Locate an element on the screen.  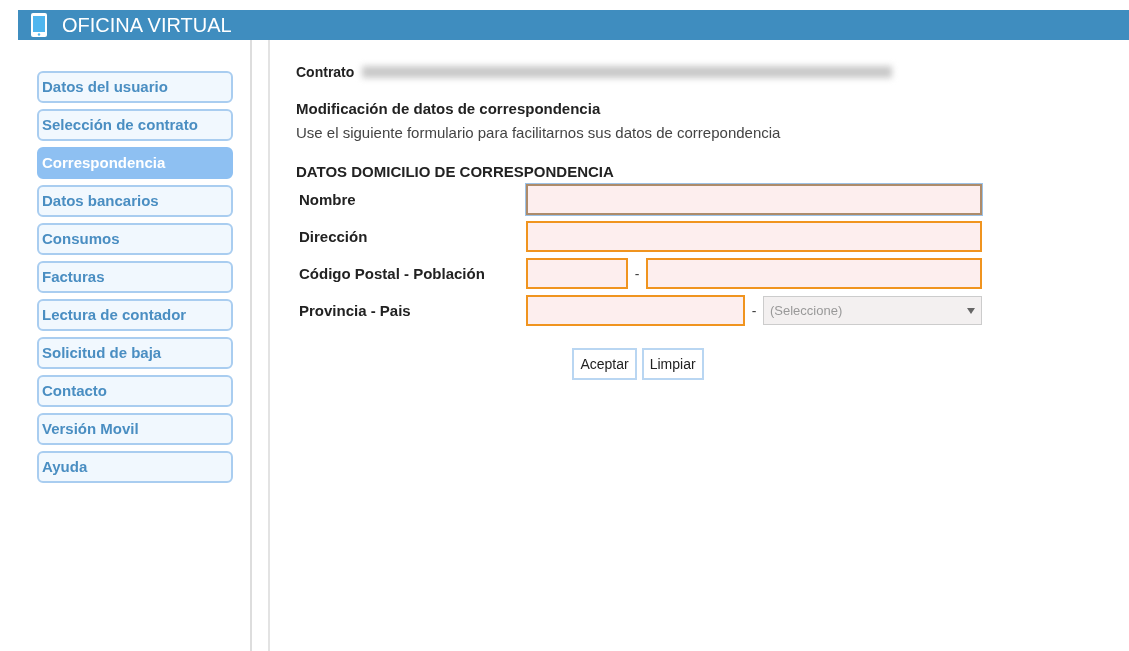
dropdown-icon is located at coordinates (971, 310).